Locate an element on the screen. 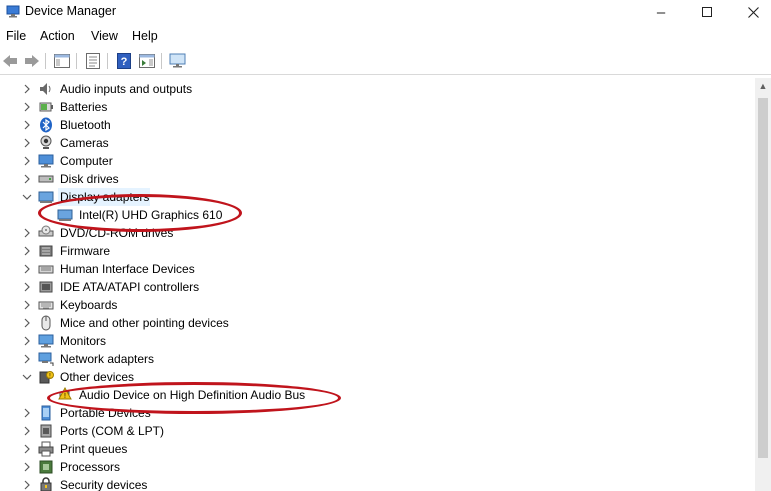  menu-file: File is located at coordinates (16, 36).